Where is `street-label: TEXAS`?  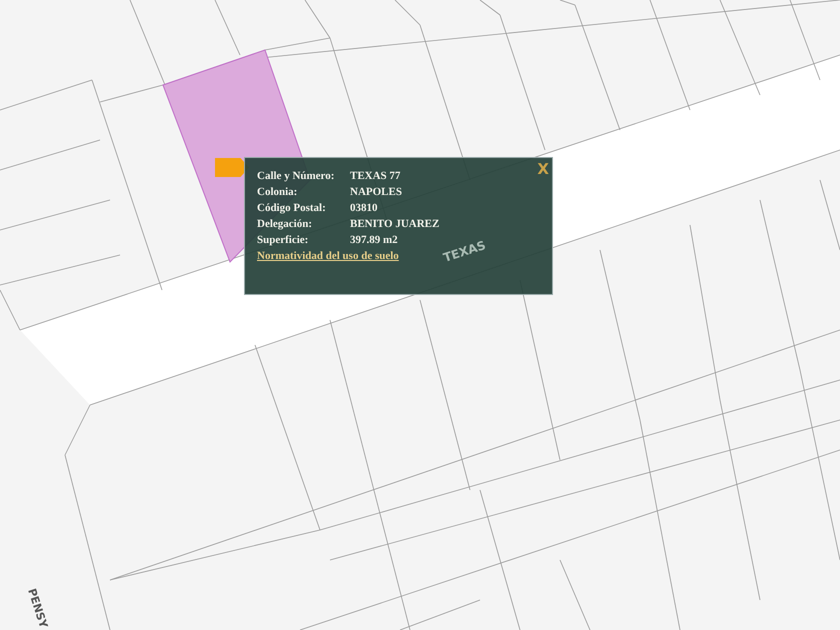
street-label: TEXAS is located at coordinates (465, 251).